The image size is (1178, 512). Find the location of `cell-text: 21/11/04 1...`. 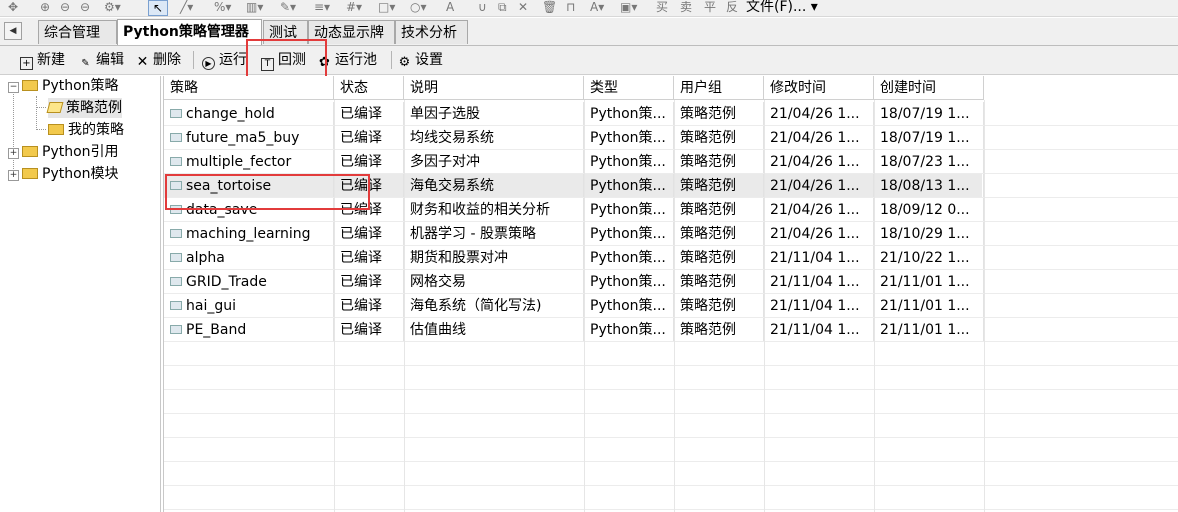

cell-text: 21/11/04 1... is located at coordinates (815, 306).